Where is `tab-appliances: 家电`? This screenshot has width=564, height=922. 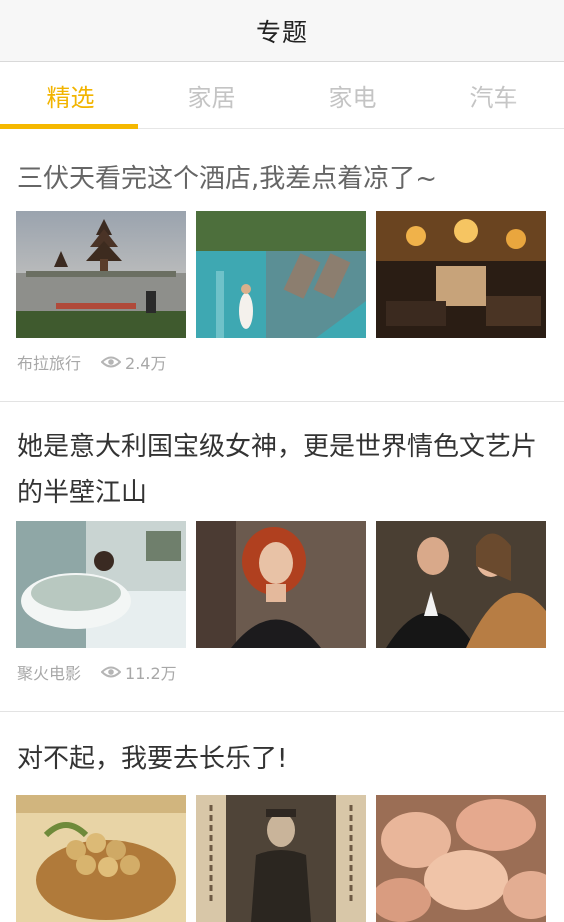
tab-appliances: 家电 is located at coordinates (352, 95).